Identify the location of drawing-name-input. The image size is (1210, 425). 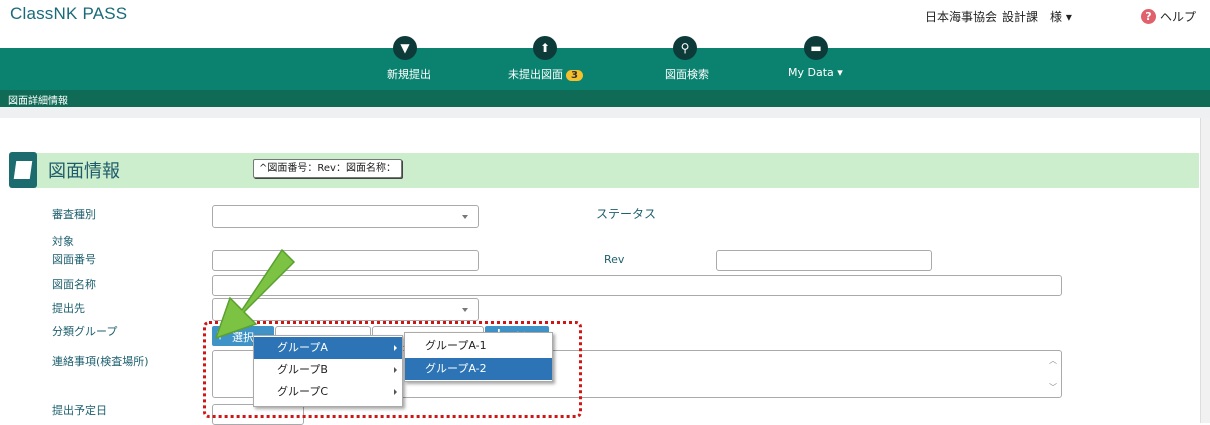
(637, 285).